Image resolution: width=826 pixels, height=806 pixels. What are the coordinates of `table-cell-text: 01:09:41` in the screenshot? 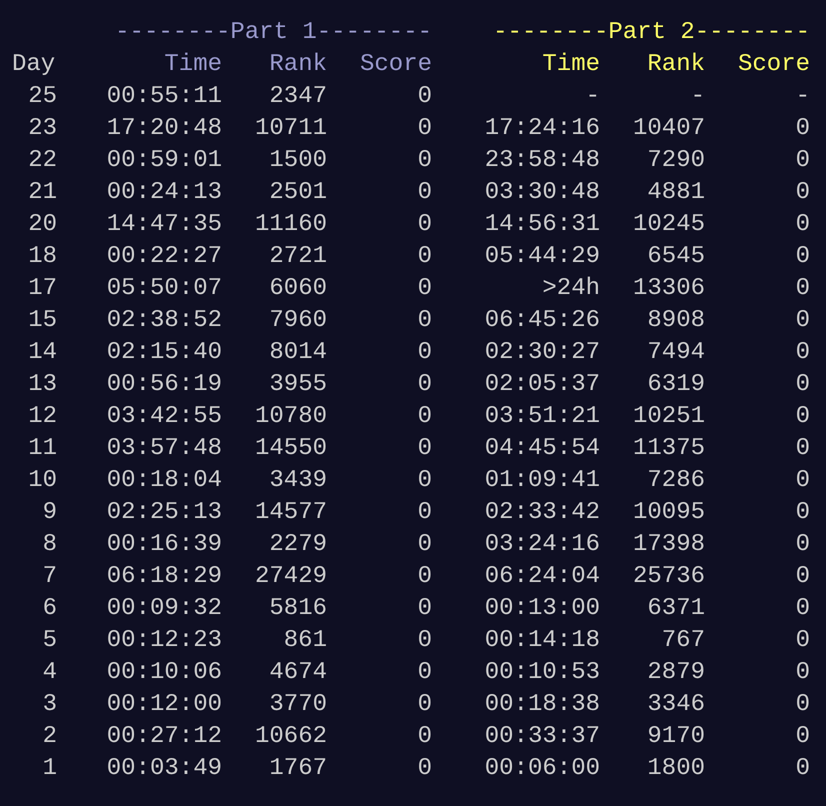 It's located at (542, 481).